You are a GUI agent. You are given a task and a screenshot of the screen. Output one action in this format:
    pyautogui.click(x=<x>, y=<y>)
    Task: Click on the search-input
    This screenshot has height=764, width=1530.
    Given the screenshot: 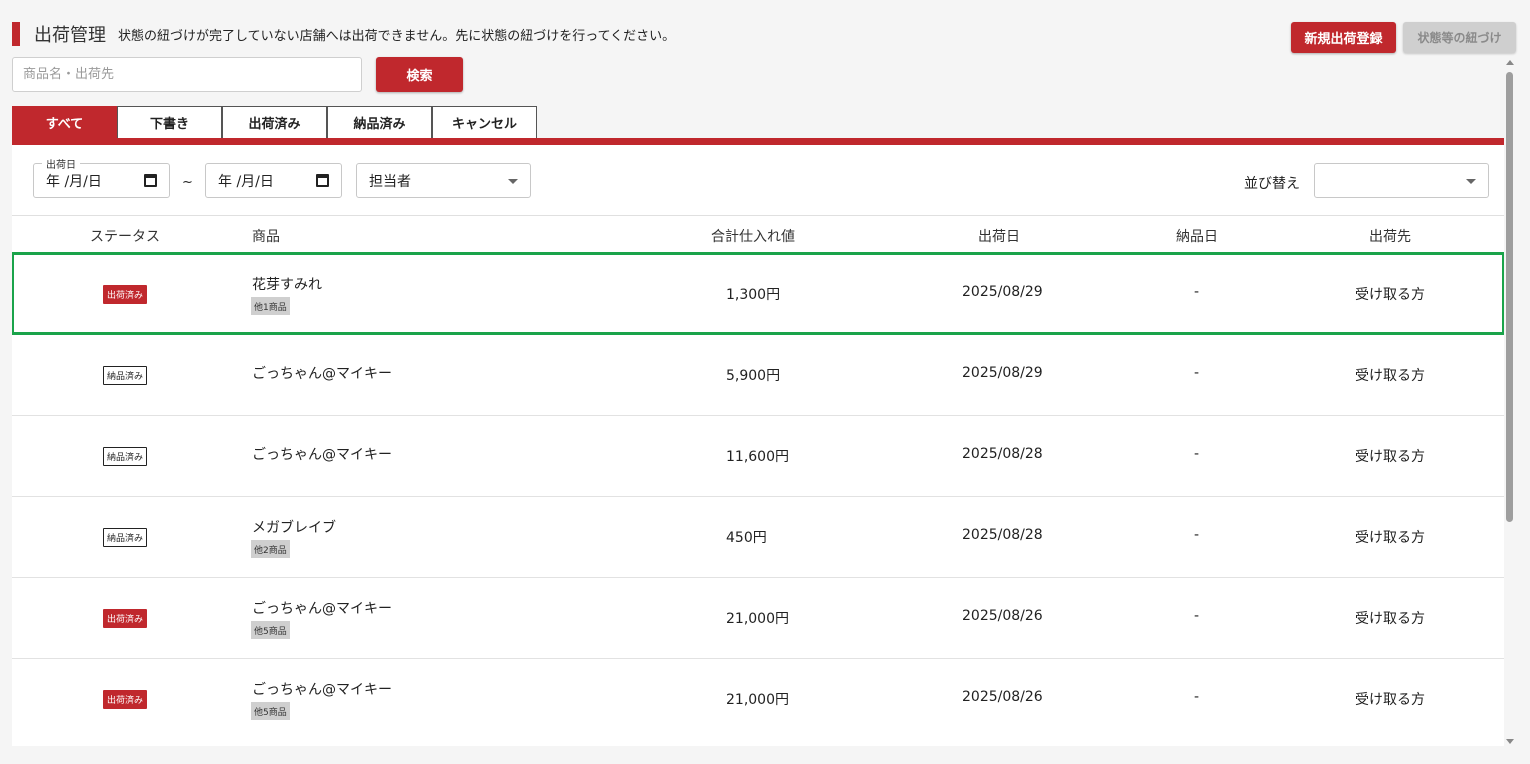 What is the action you would take?
    pyautogui.click(x=187, y=74)
    